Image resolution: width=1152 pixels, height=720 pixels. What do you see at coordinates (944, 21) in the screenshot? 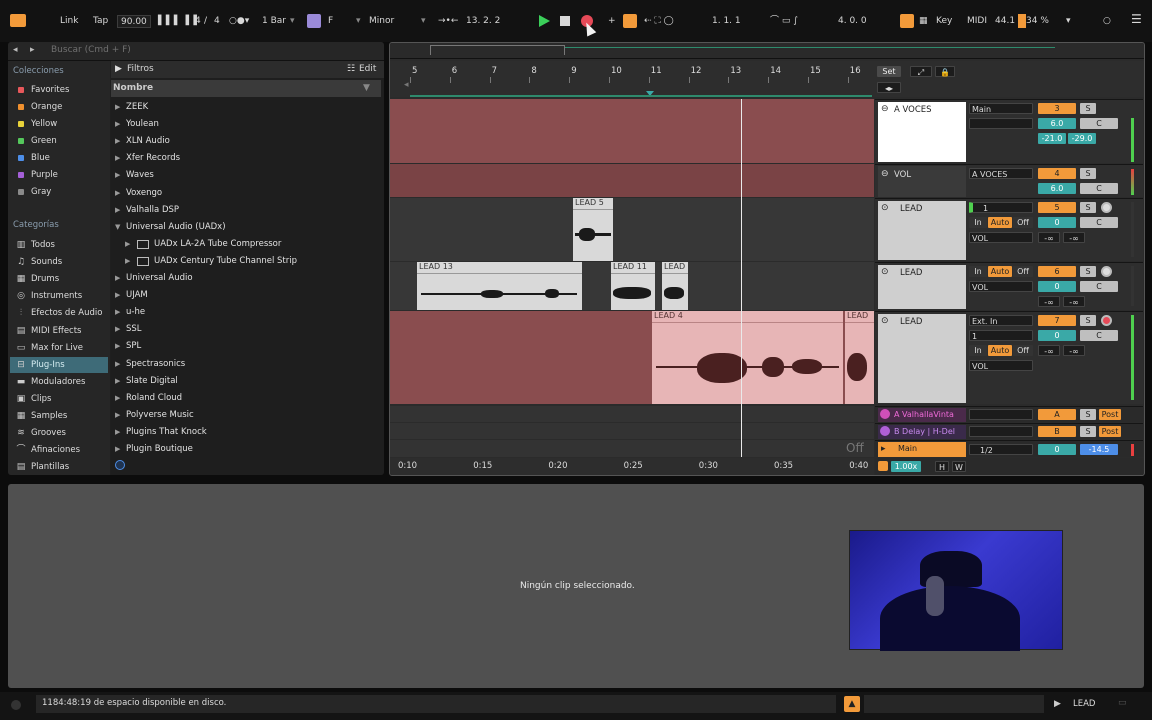
I see `key-map-button: Key` at bounding box center [944, 21].